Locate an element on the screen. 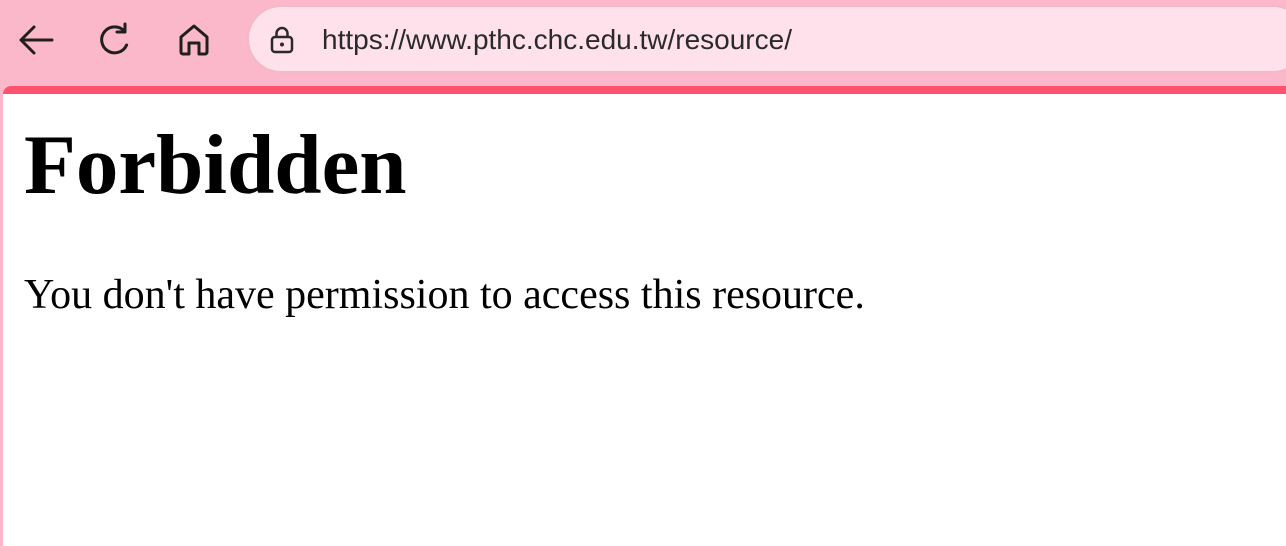 The width and height of the screenshot is (1286, 546). home-icon is located at coordinates (194, 40).